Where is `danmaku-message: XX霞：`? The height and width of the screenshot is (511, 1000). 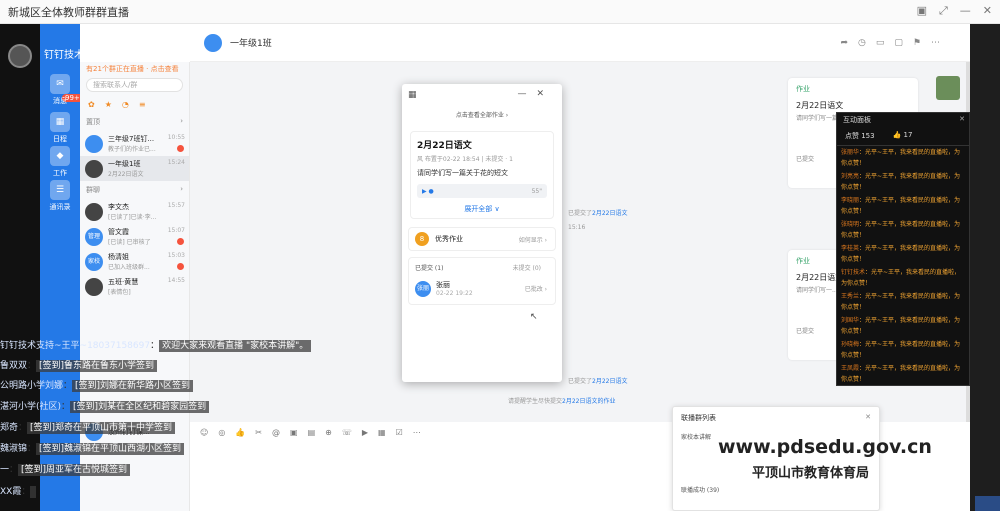
danmaku-message: XX霞： is located at coordinates (18, 491).